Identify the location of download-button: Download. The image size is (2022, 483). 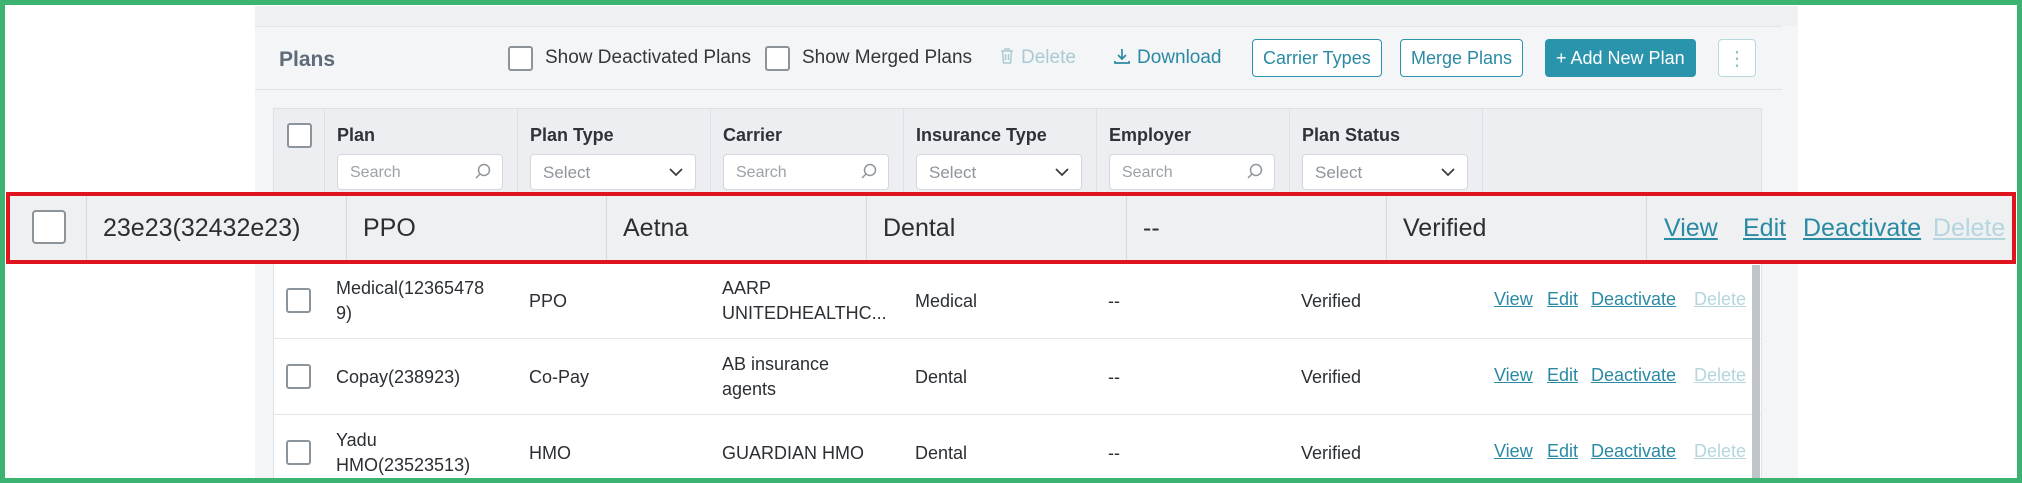
(1167, 58).